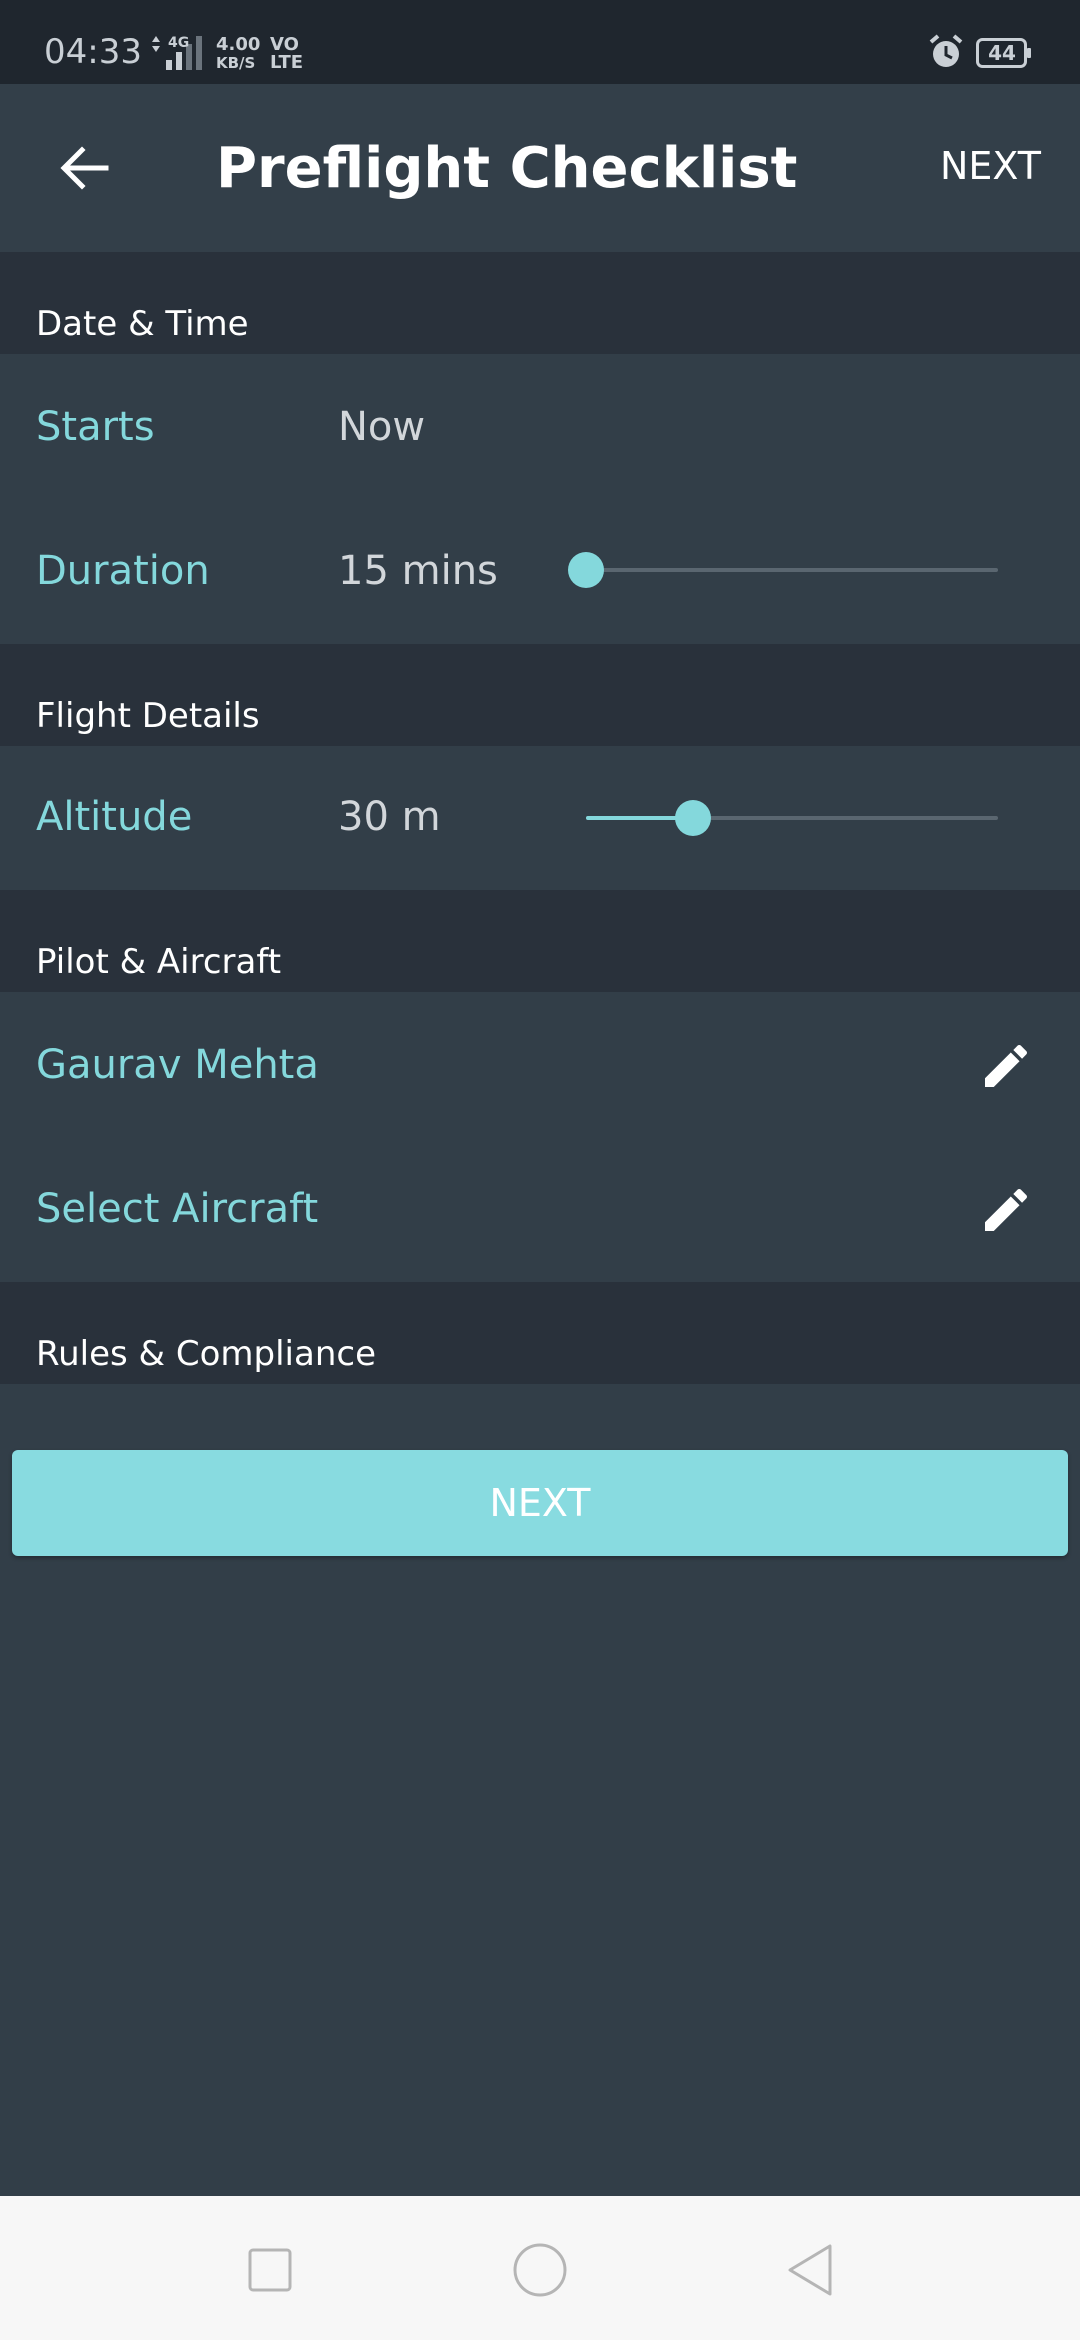 This screenshot has width=1080, height=2340. I want to click on network-type: 4G, so click(179, 43).